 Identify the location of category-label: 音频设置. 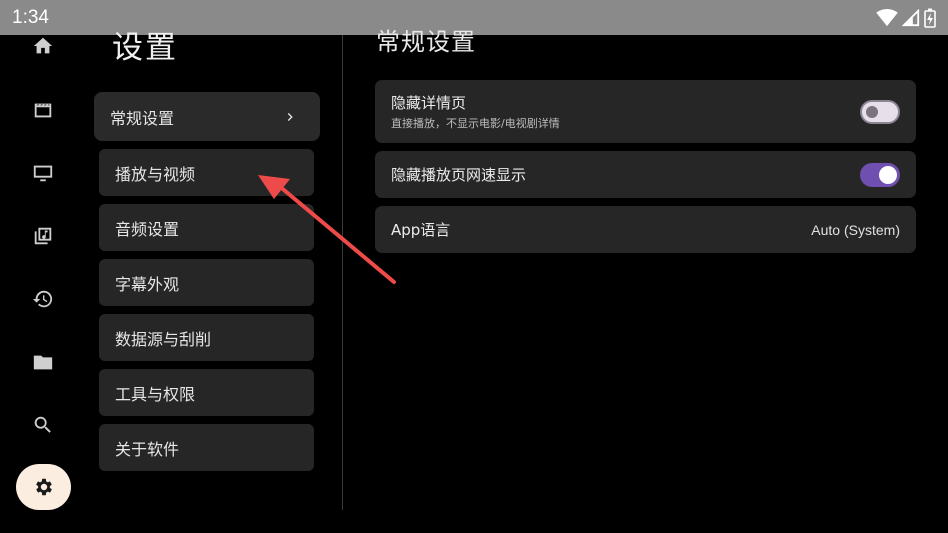
(147, 229).